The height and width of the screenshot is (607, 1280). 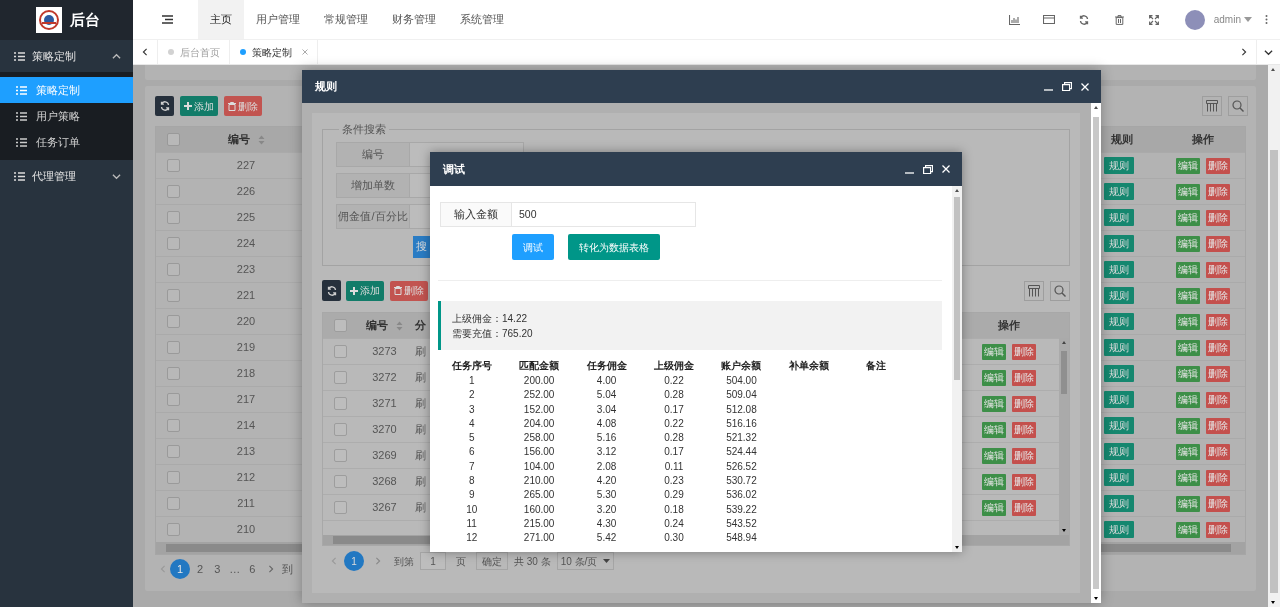 I want to click on table-cell: 271.00, so click(x=539, y=538).